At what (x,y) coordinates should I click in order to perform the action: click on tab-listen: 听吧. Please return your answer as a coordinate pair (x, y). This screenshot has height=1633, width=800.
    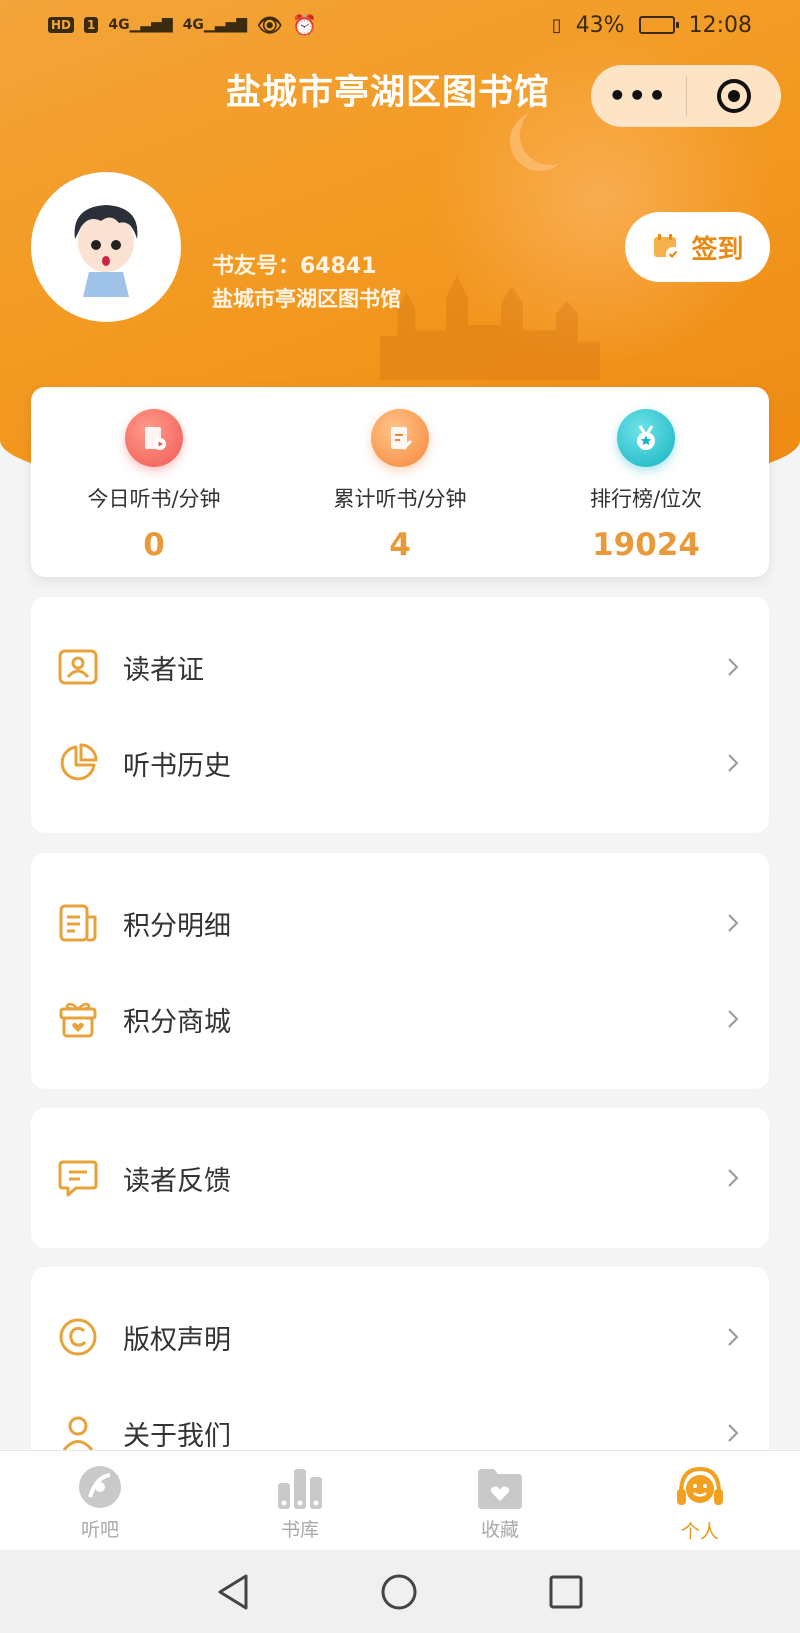
    Looking at the image, I should click on (100, 1500).